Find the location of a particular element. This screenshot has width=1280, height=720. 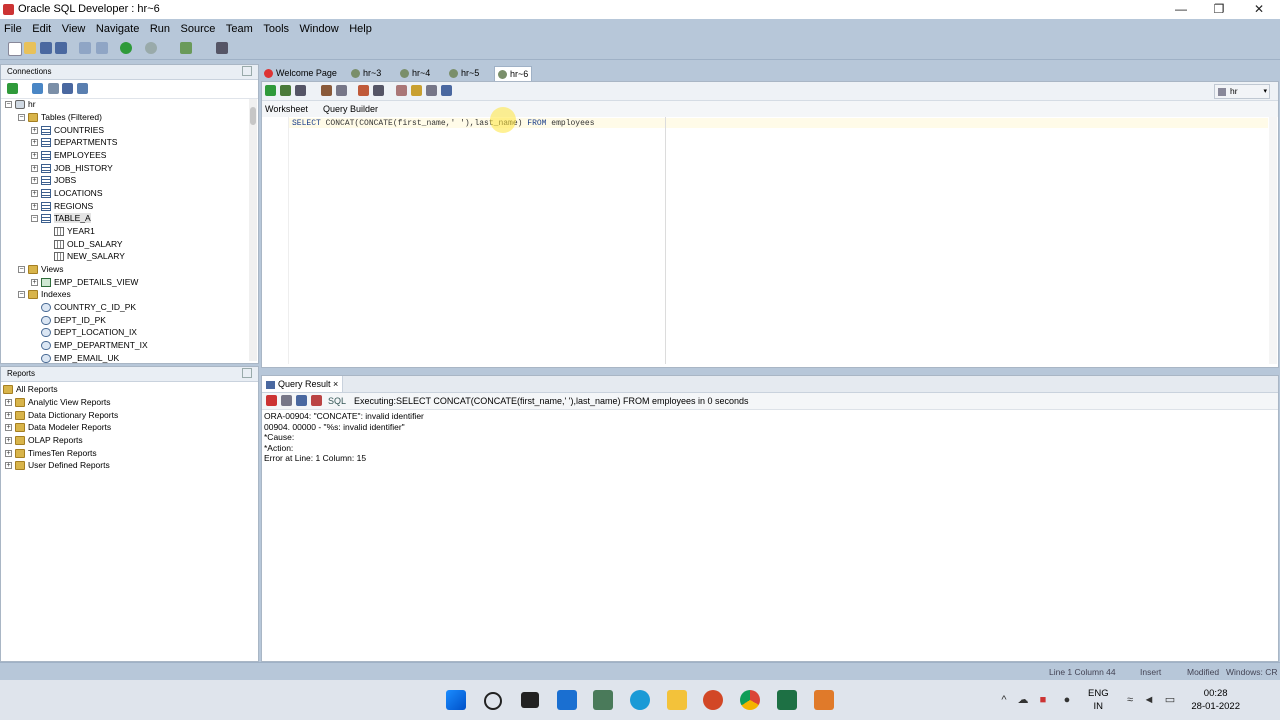

report-item: + Analytic View Reports is located at coordinates (58, 402).